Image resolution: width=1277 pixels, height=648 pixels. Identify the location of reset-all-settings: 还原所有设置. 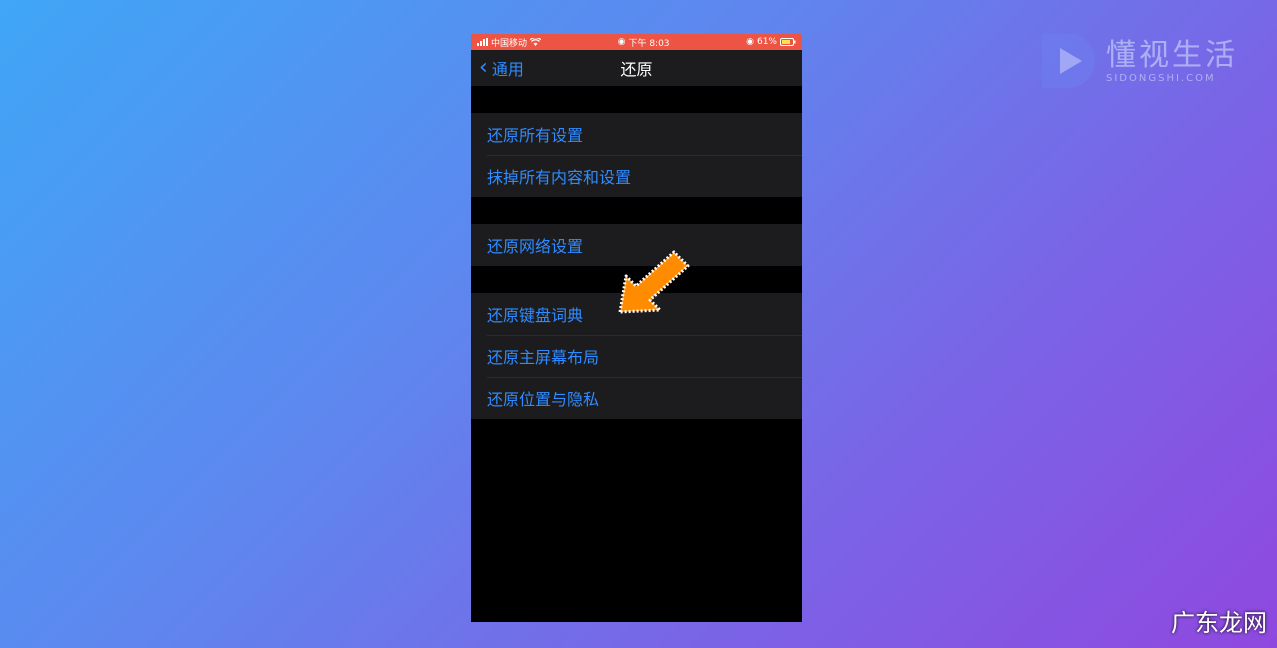
(636, 134).